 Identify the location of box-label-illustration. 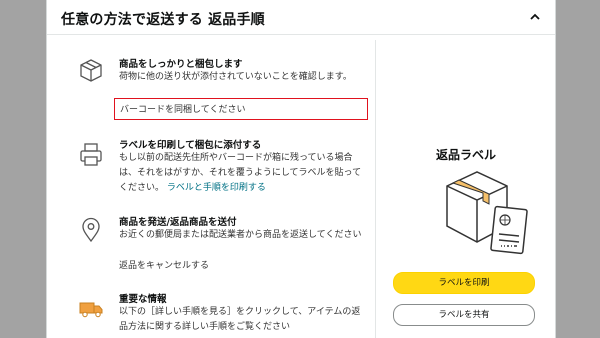
(487, 213).